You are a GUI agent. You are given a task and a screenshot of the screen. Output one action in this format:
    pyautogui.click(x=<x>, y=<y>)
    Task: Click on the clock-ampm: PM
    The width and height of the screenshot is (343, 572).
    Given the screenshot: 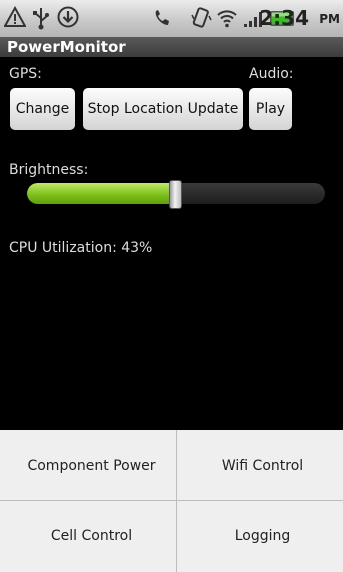 What is the action you would take?
    pyautogui.click(x=329, y=19)
    